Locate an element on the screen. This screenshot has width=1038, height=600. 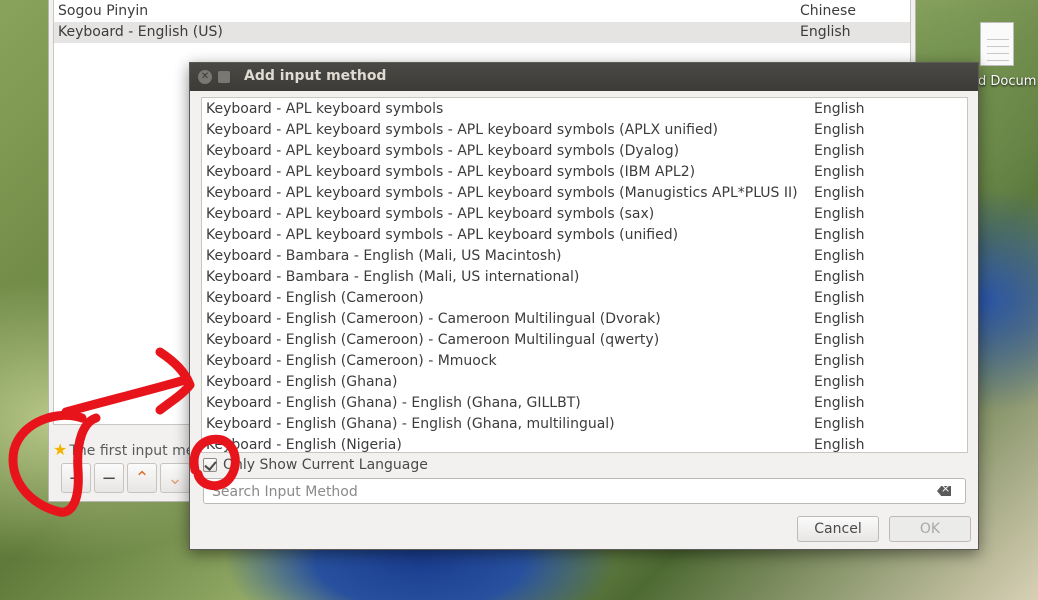
list-item: Sogou Pinyin Chinese (China) is located at coordinates (482, 20).